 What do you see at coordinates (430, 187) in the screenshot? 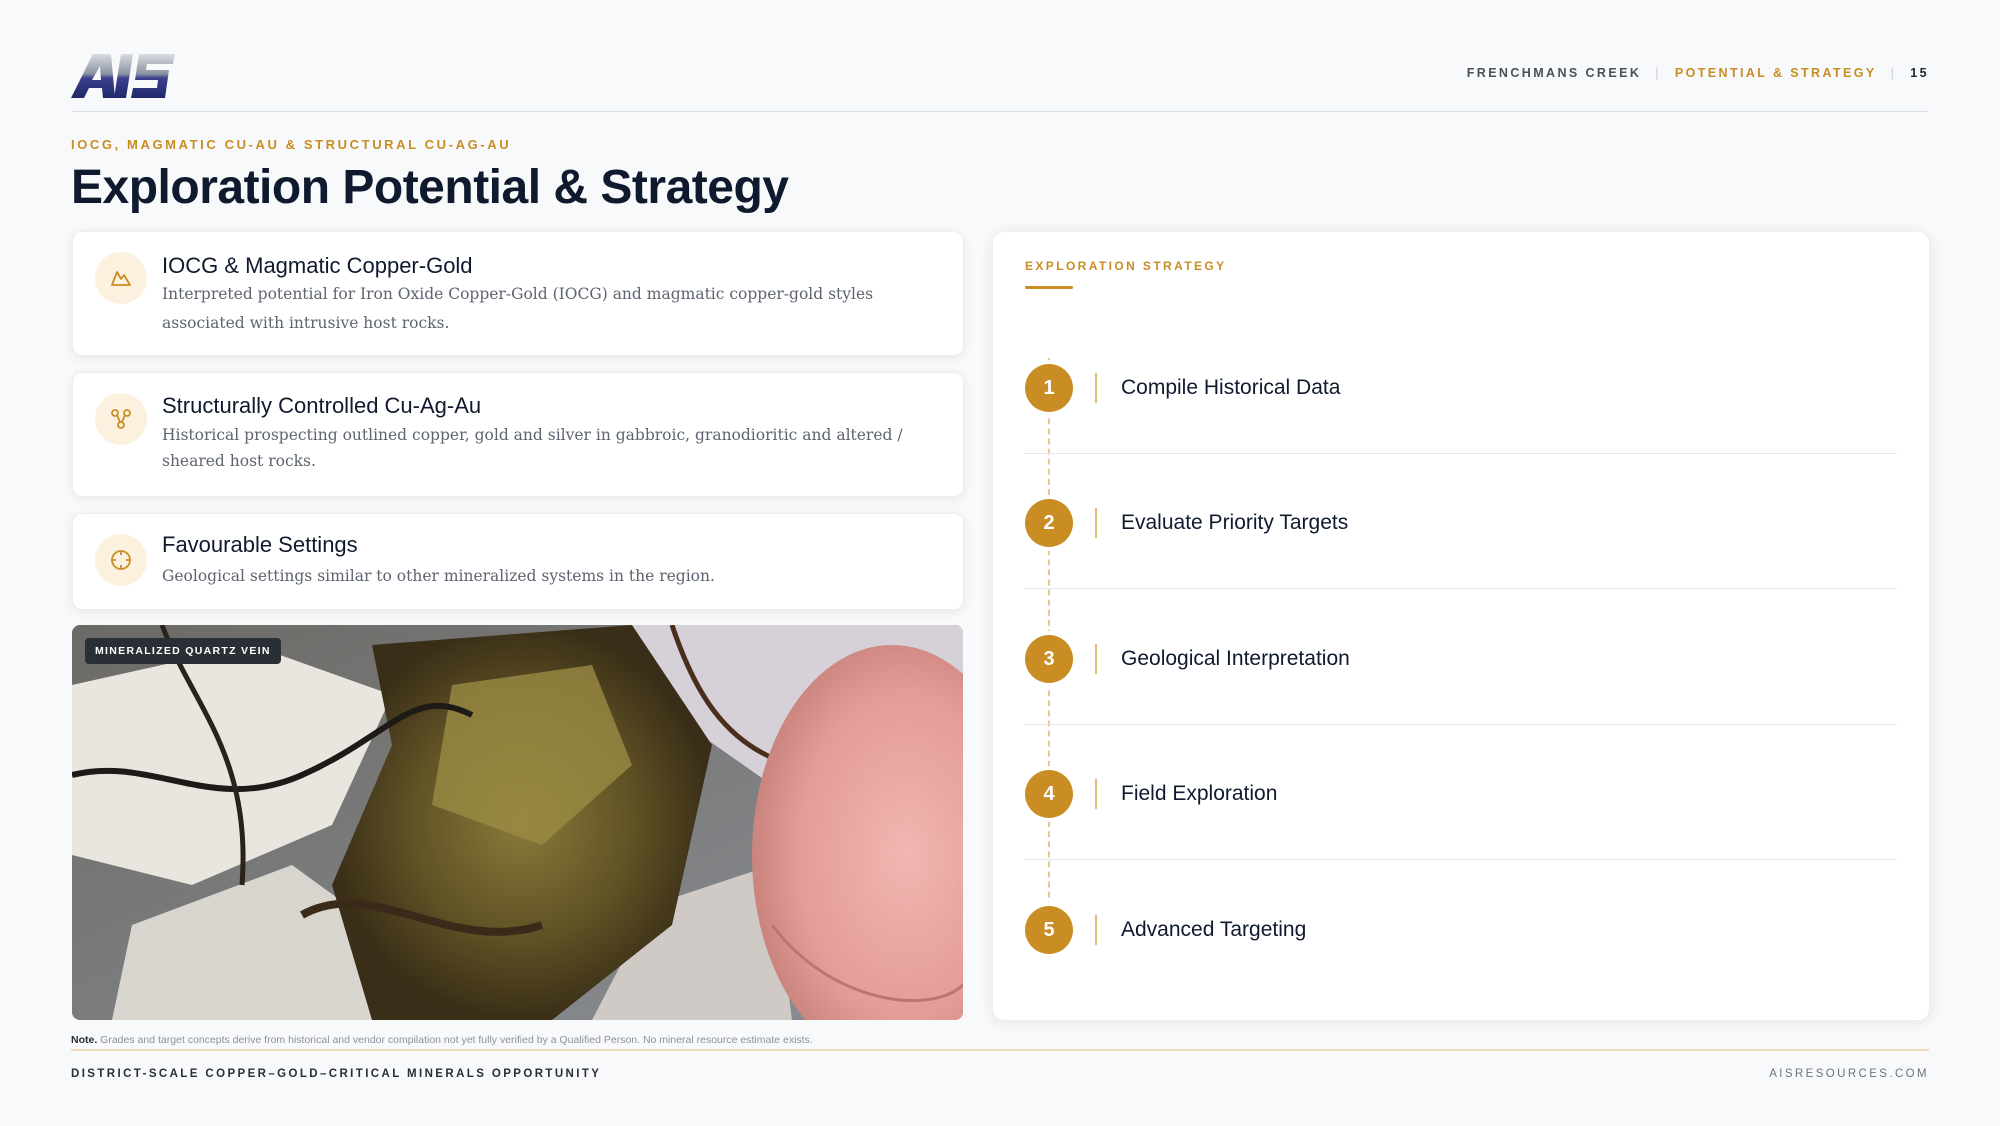
I see `page-title: Exploration Potential & Strategy` at bounding box center [430, 187].